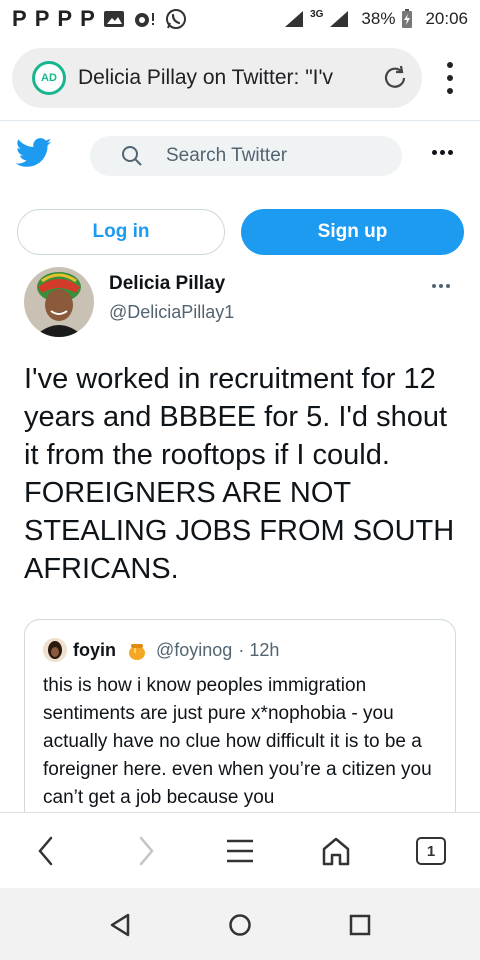 The height and width of the screenshot is (960, 480). What do you see at coordinates (113, 19) in the screenshot?
I see `gallery-icon` at bounding box center [113, 19].